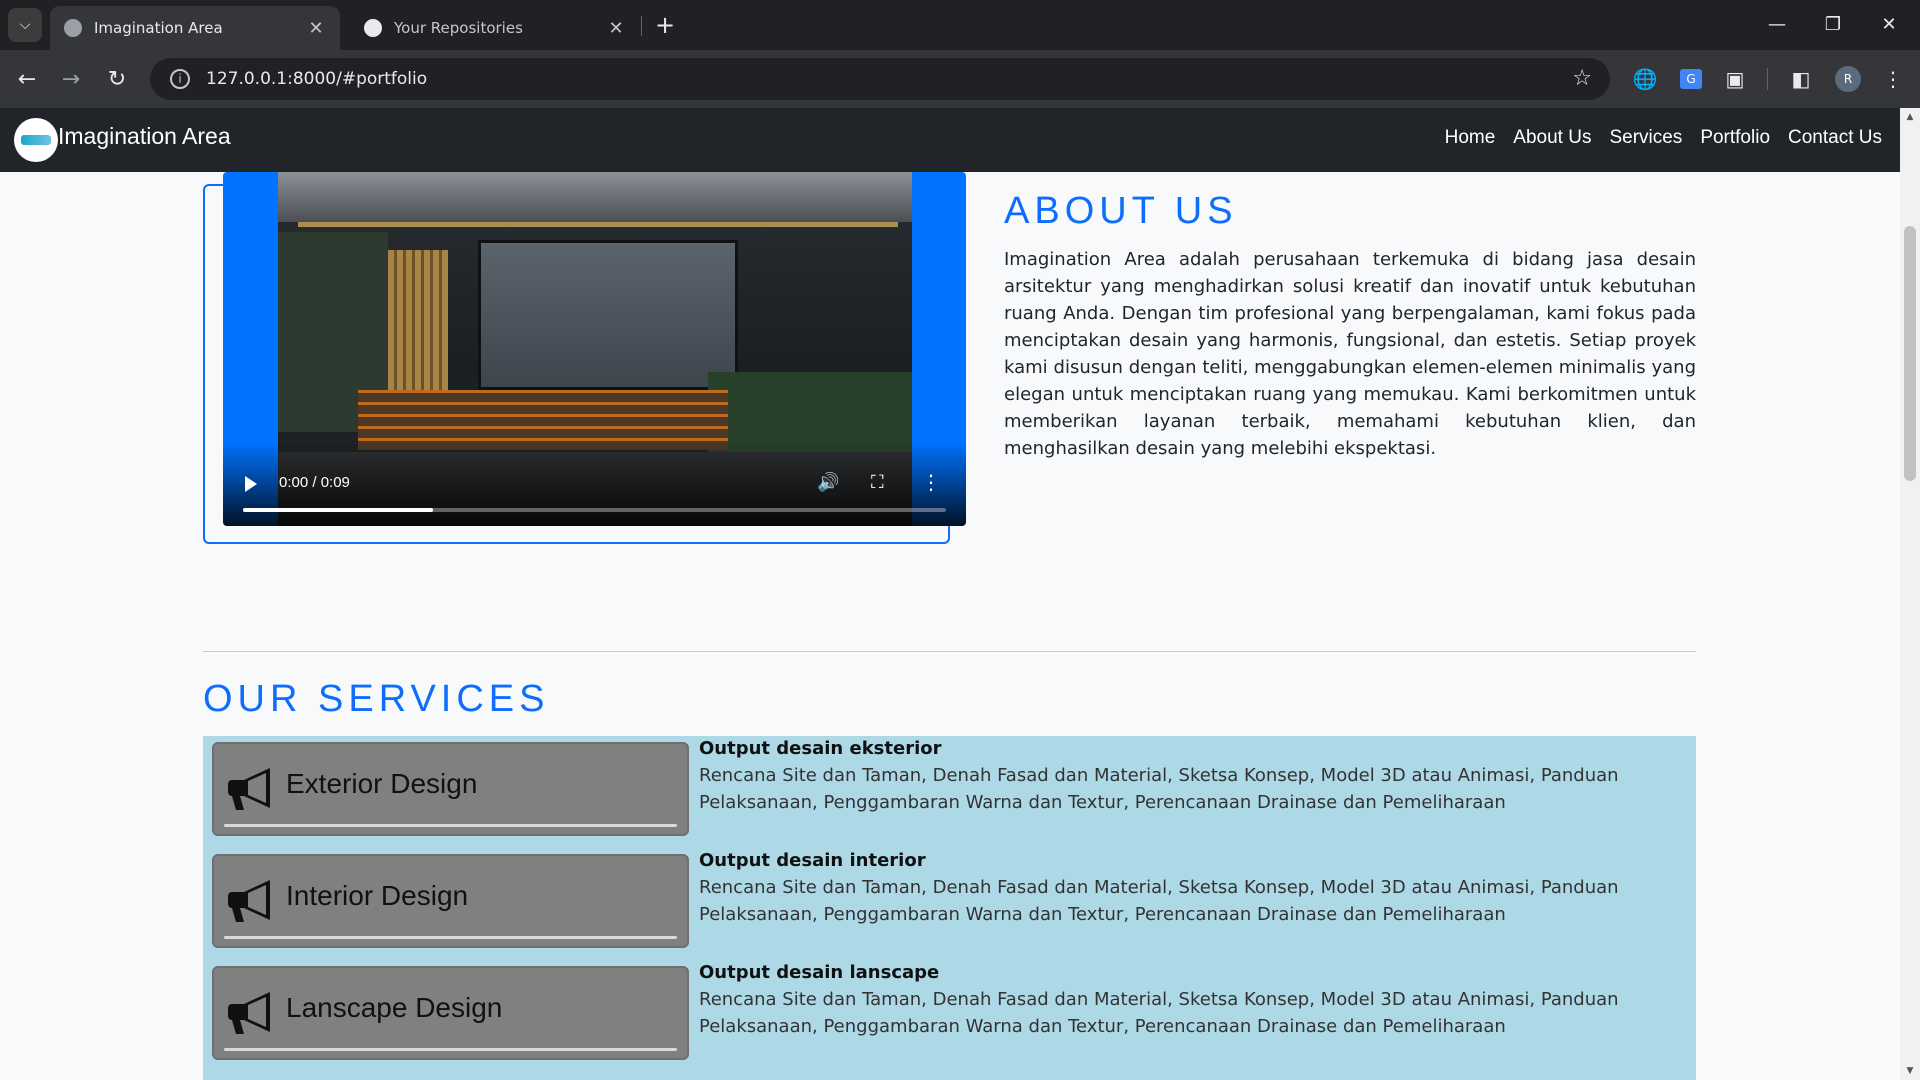  What do you see at coordinates (1767, 79) in the screenshot?
I see `toolbar-separator` at bounding box center [1767, 79].